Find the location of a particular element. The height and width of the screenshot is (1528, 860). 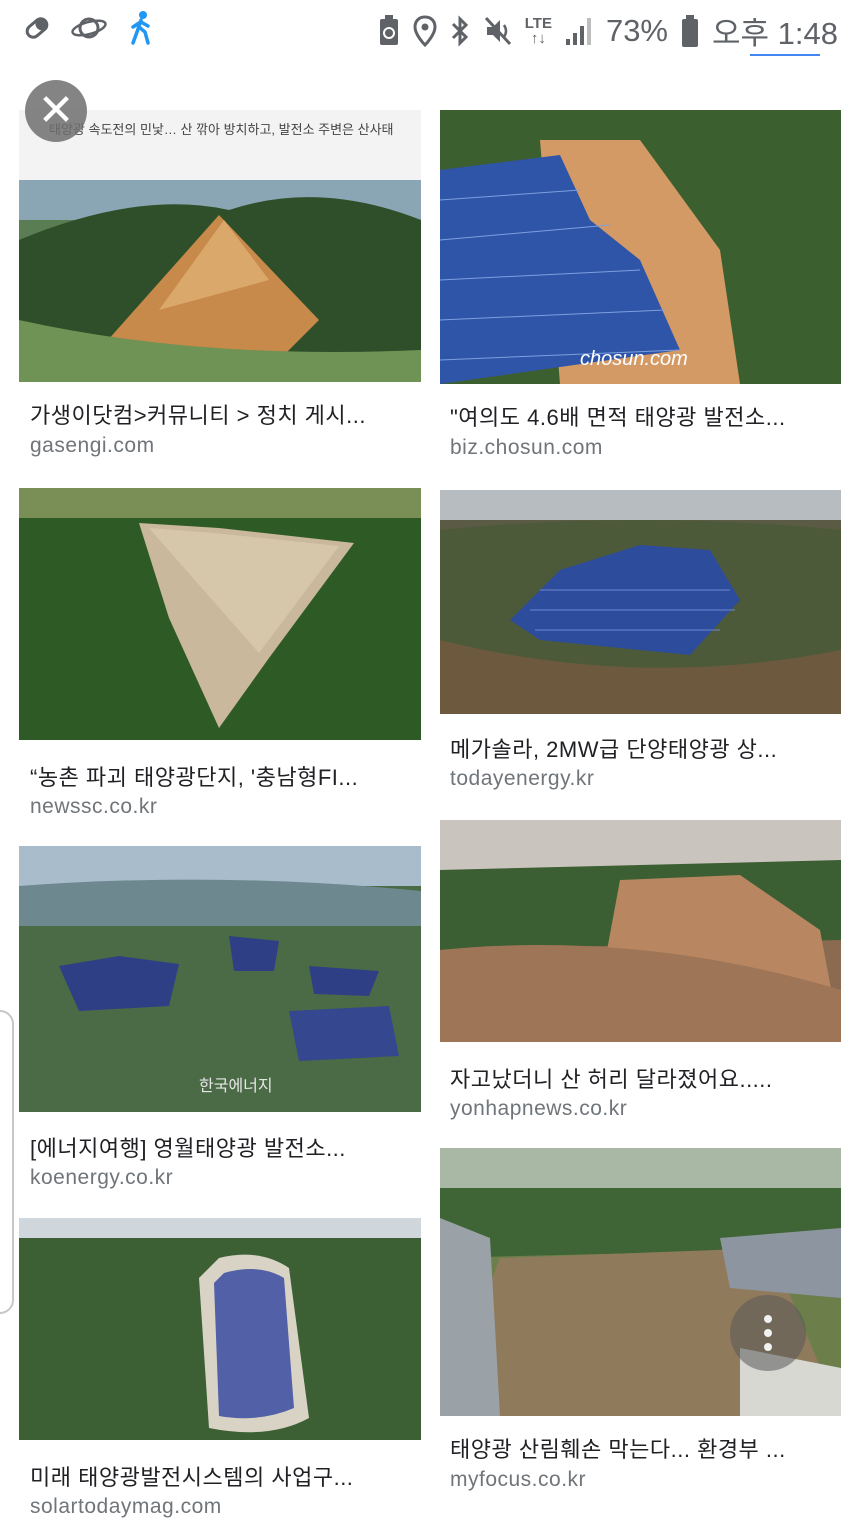

close-button: ✕ is located at coordinates (56, 111).